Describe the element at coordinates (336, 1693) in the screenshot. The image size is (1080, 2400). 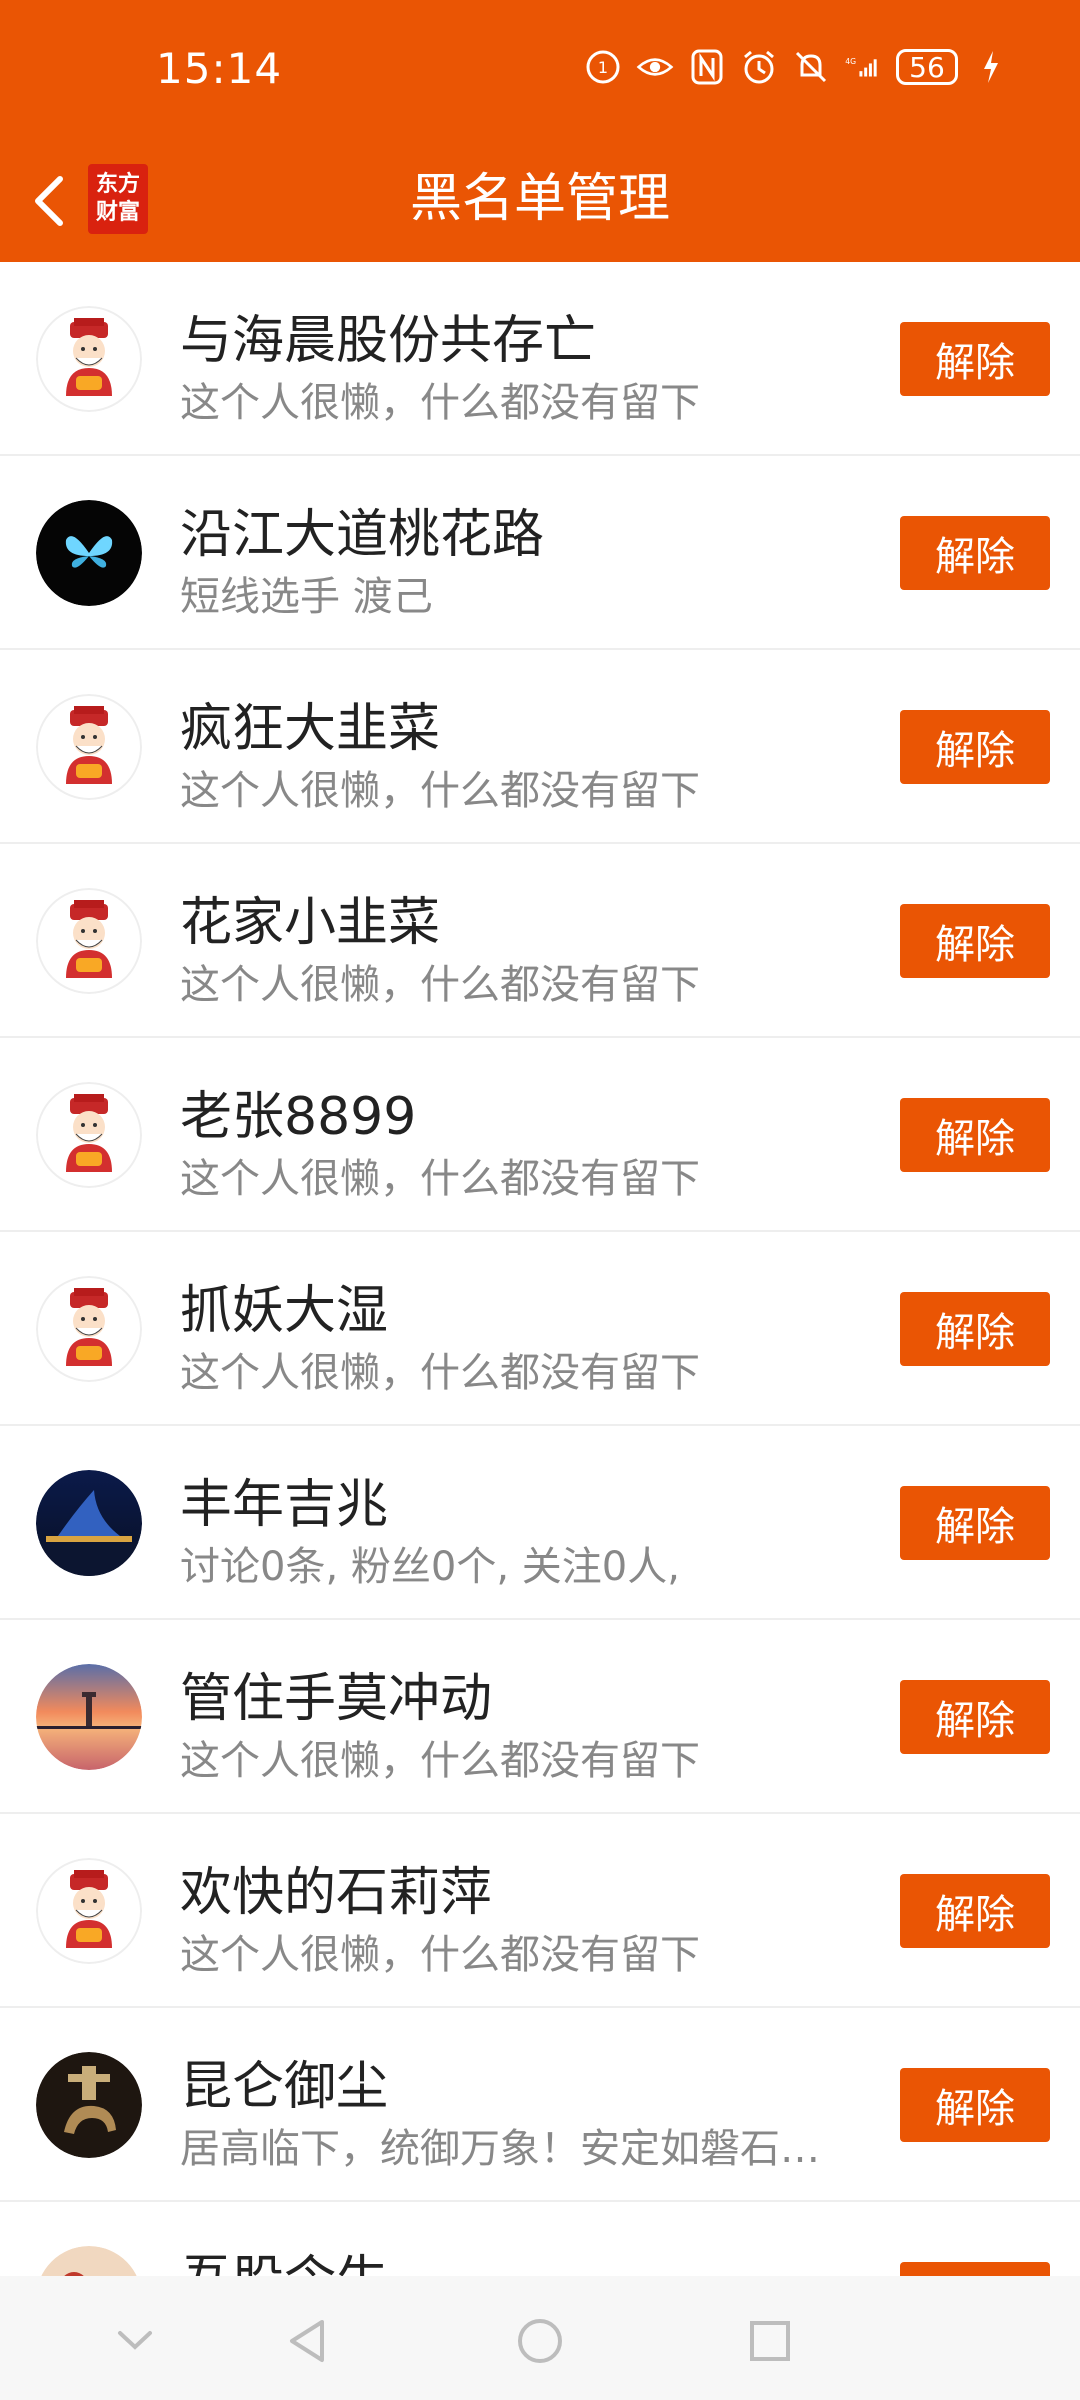
I see `user-name: 管住手莫冲动` at that location.